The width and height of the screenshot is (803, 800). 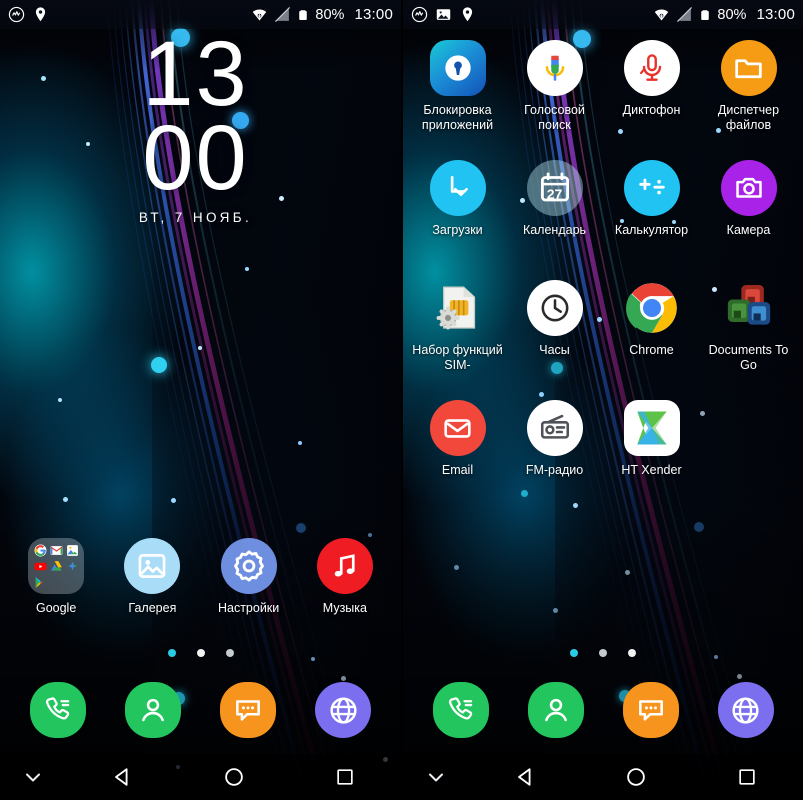 I want to click on page-indicator-drawer, so click(x=603, y=653).